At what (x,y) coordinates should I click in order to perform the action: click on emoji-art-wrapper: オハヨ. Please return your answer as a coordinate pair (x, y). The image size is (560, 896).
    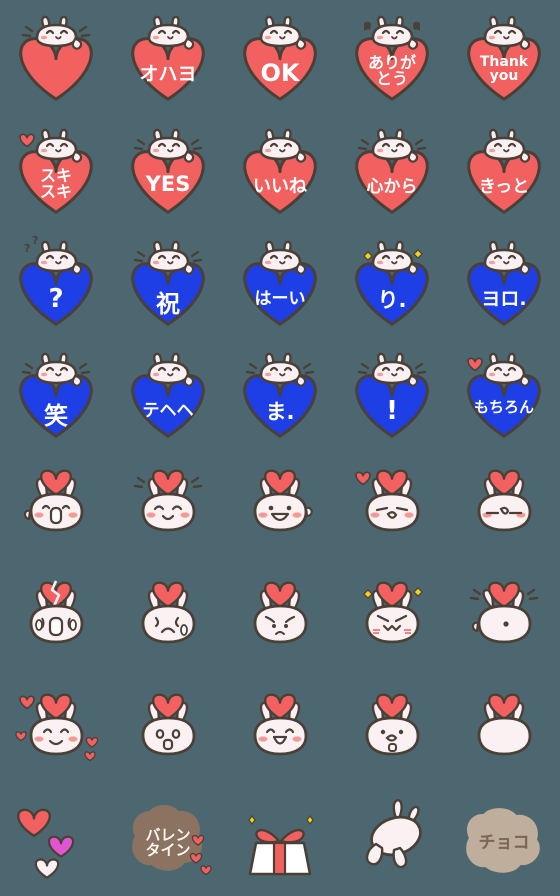
    Looking at the image, I should click on (168, 55).